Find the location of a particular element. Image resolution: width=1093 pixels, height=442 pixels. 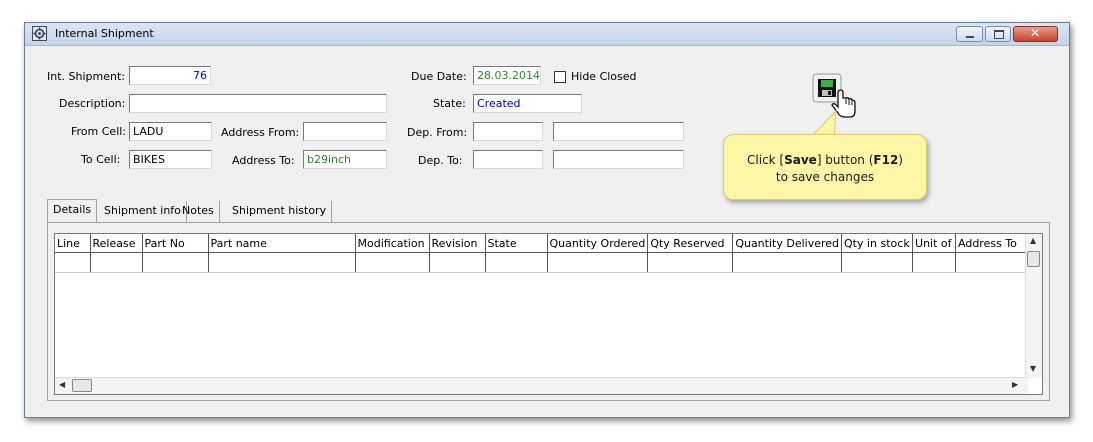

scroll-up-icon: ▲ is located at coordinates (1033, 240).